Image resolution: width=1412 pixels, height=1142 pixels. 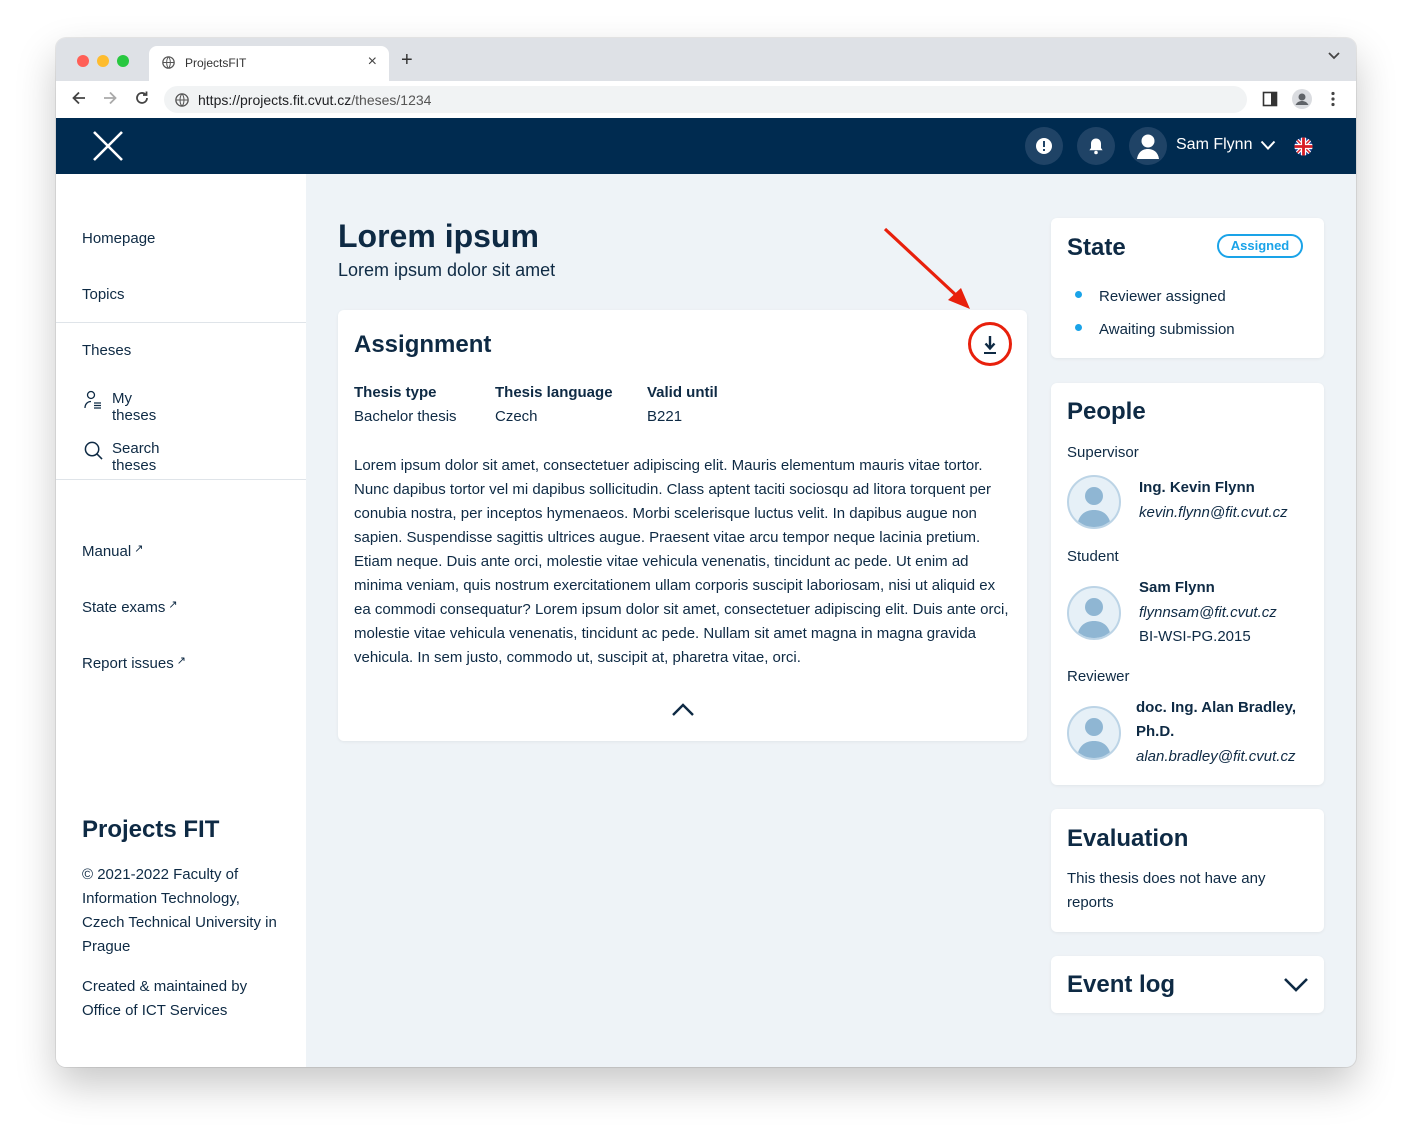 What do you see at coordinates (516, 416) in the screenshot?
I see `thesis-language-value: Czech` at bounding box center [516, 416].